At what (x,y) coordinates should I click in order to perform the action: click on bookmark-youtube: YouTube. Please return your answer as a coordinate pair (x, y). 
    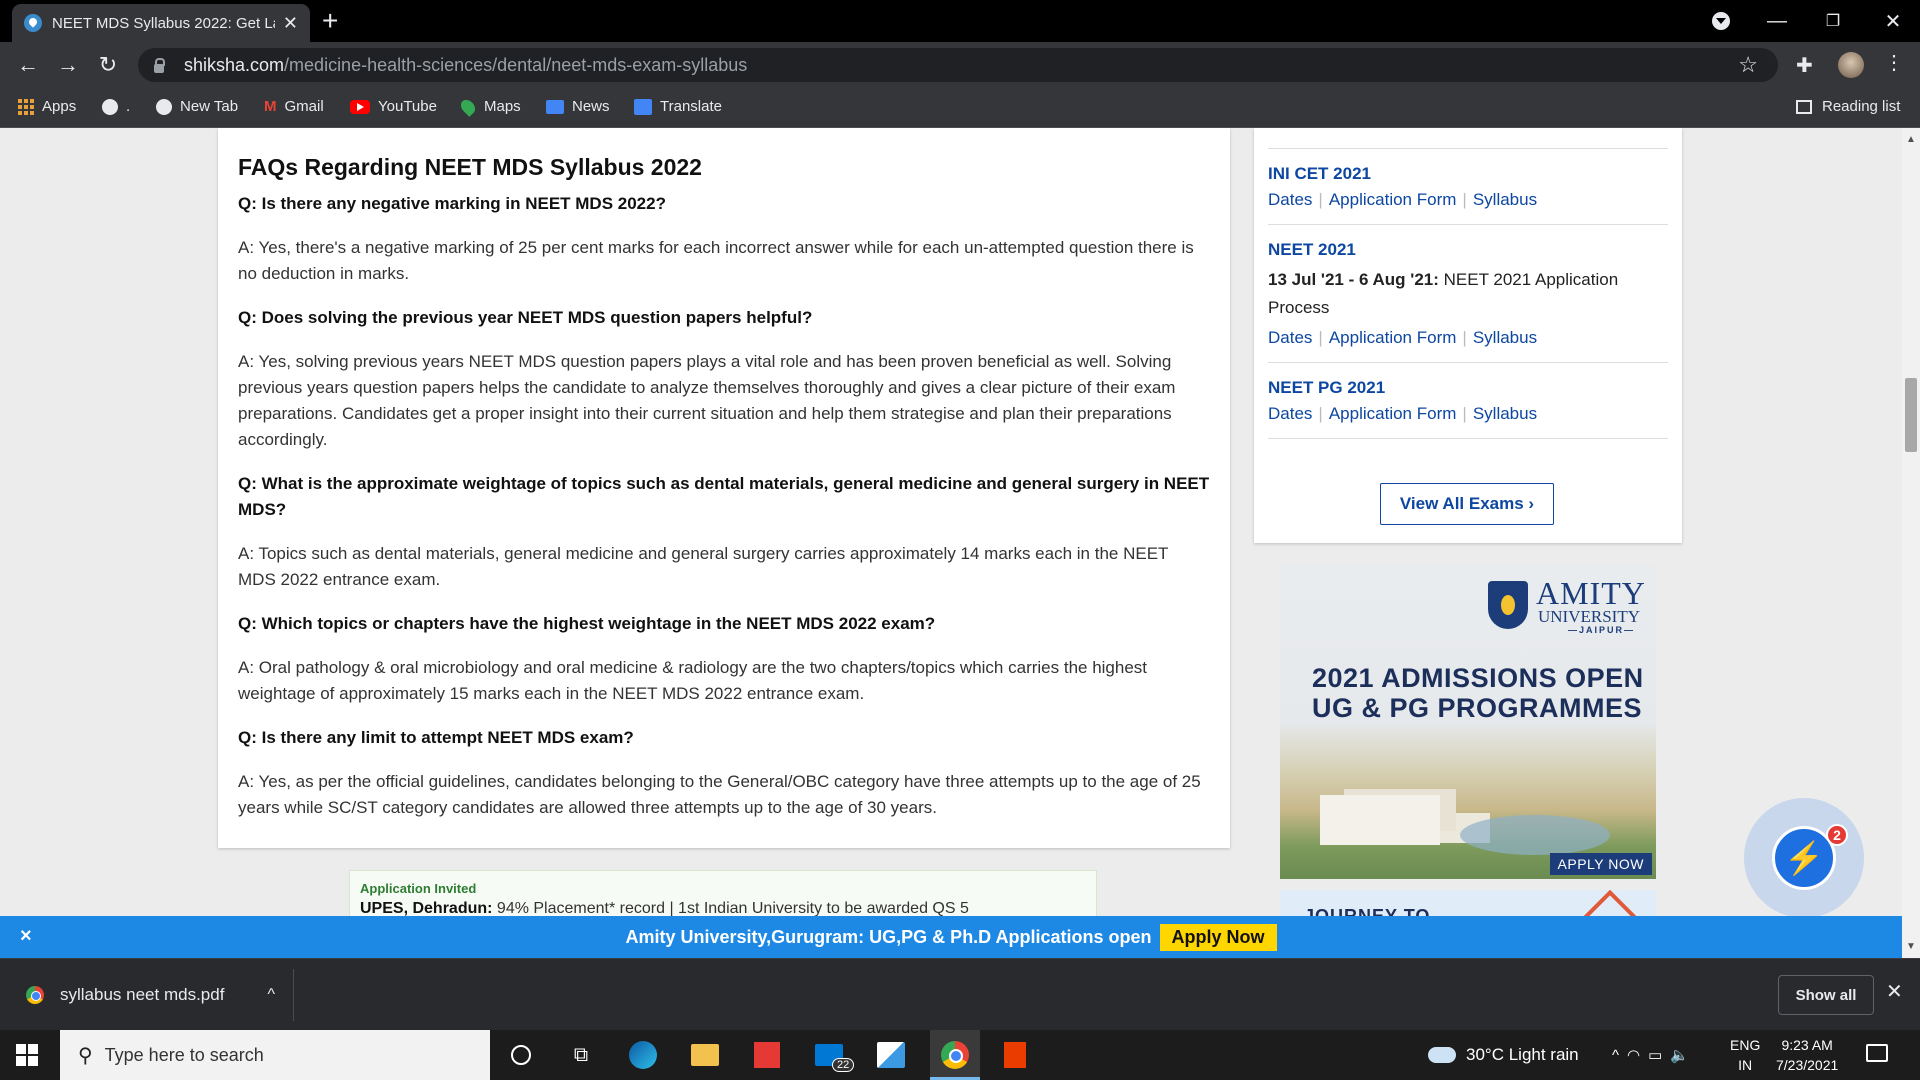
    Looking at the image, I should click on (393, 106).